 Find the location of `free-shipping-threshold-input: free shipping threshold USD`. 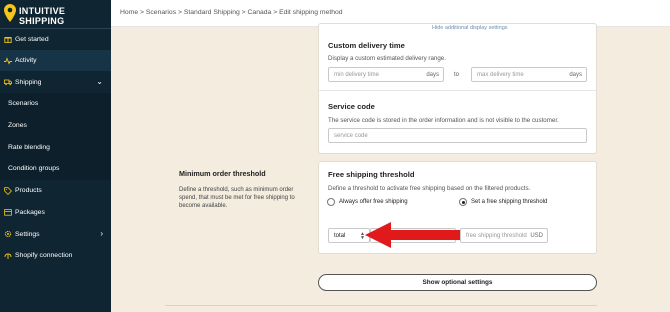

free-shipping-threshold-input: free shipping threshold USD is located at coordinates (504, 235).